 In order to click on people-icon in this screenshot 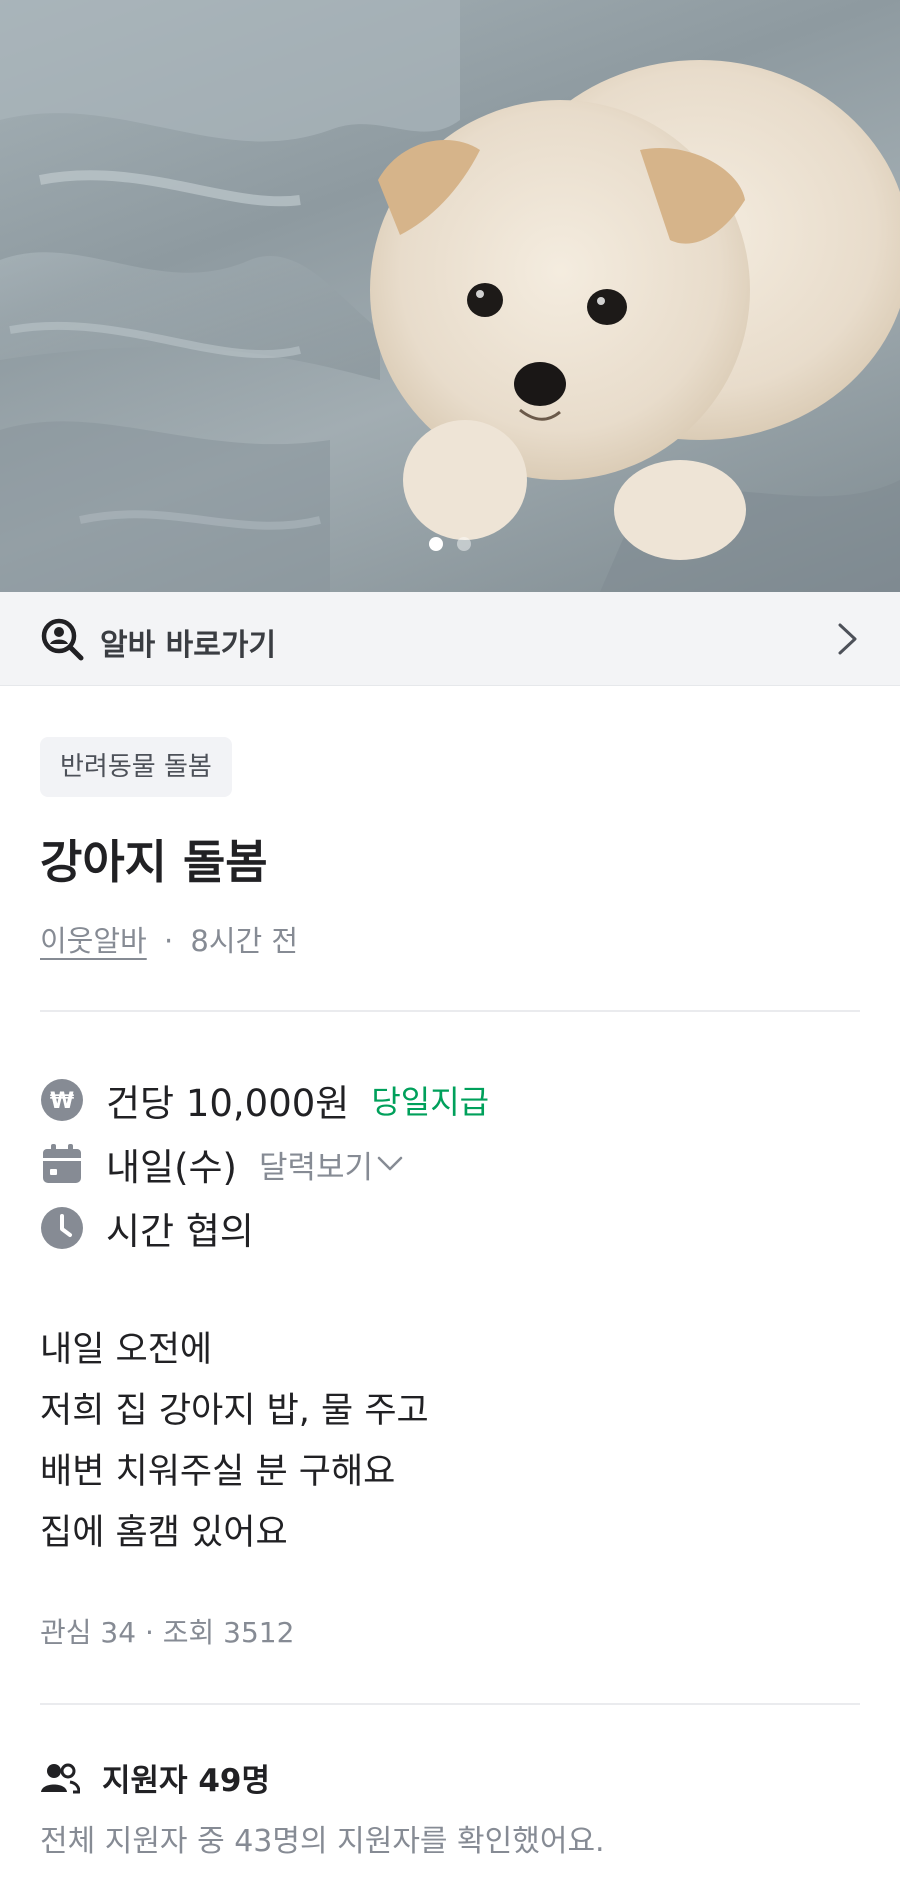, I will do `click(60, 1778)`.